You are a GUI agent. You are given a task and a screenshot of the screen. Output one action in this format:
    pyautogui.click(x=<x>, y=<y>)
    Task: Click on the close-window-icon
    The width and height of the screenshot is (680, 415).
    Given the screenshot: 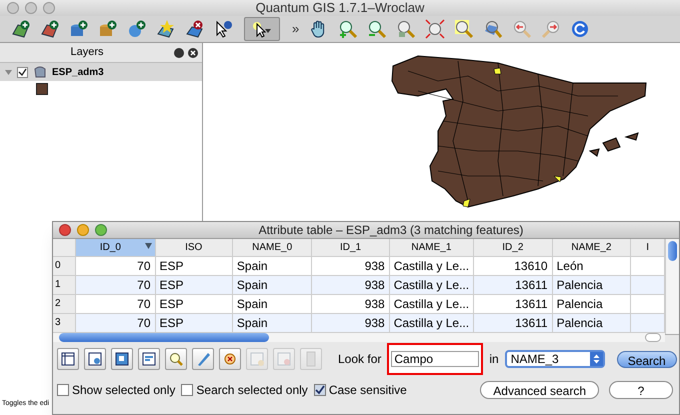 What is the action you would take?
    pyautogui.click(x=65, y=230)
    